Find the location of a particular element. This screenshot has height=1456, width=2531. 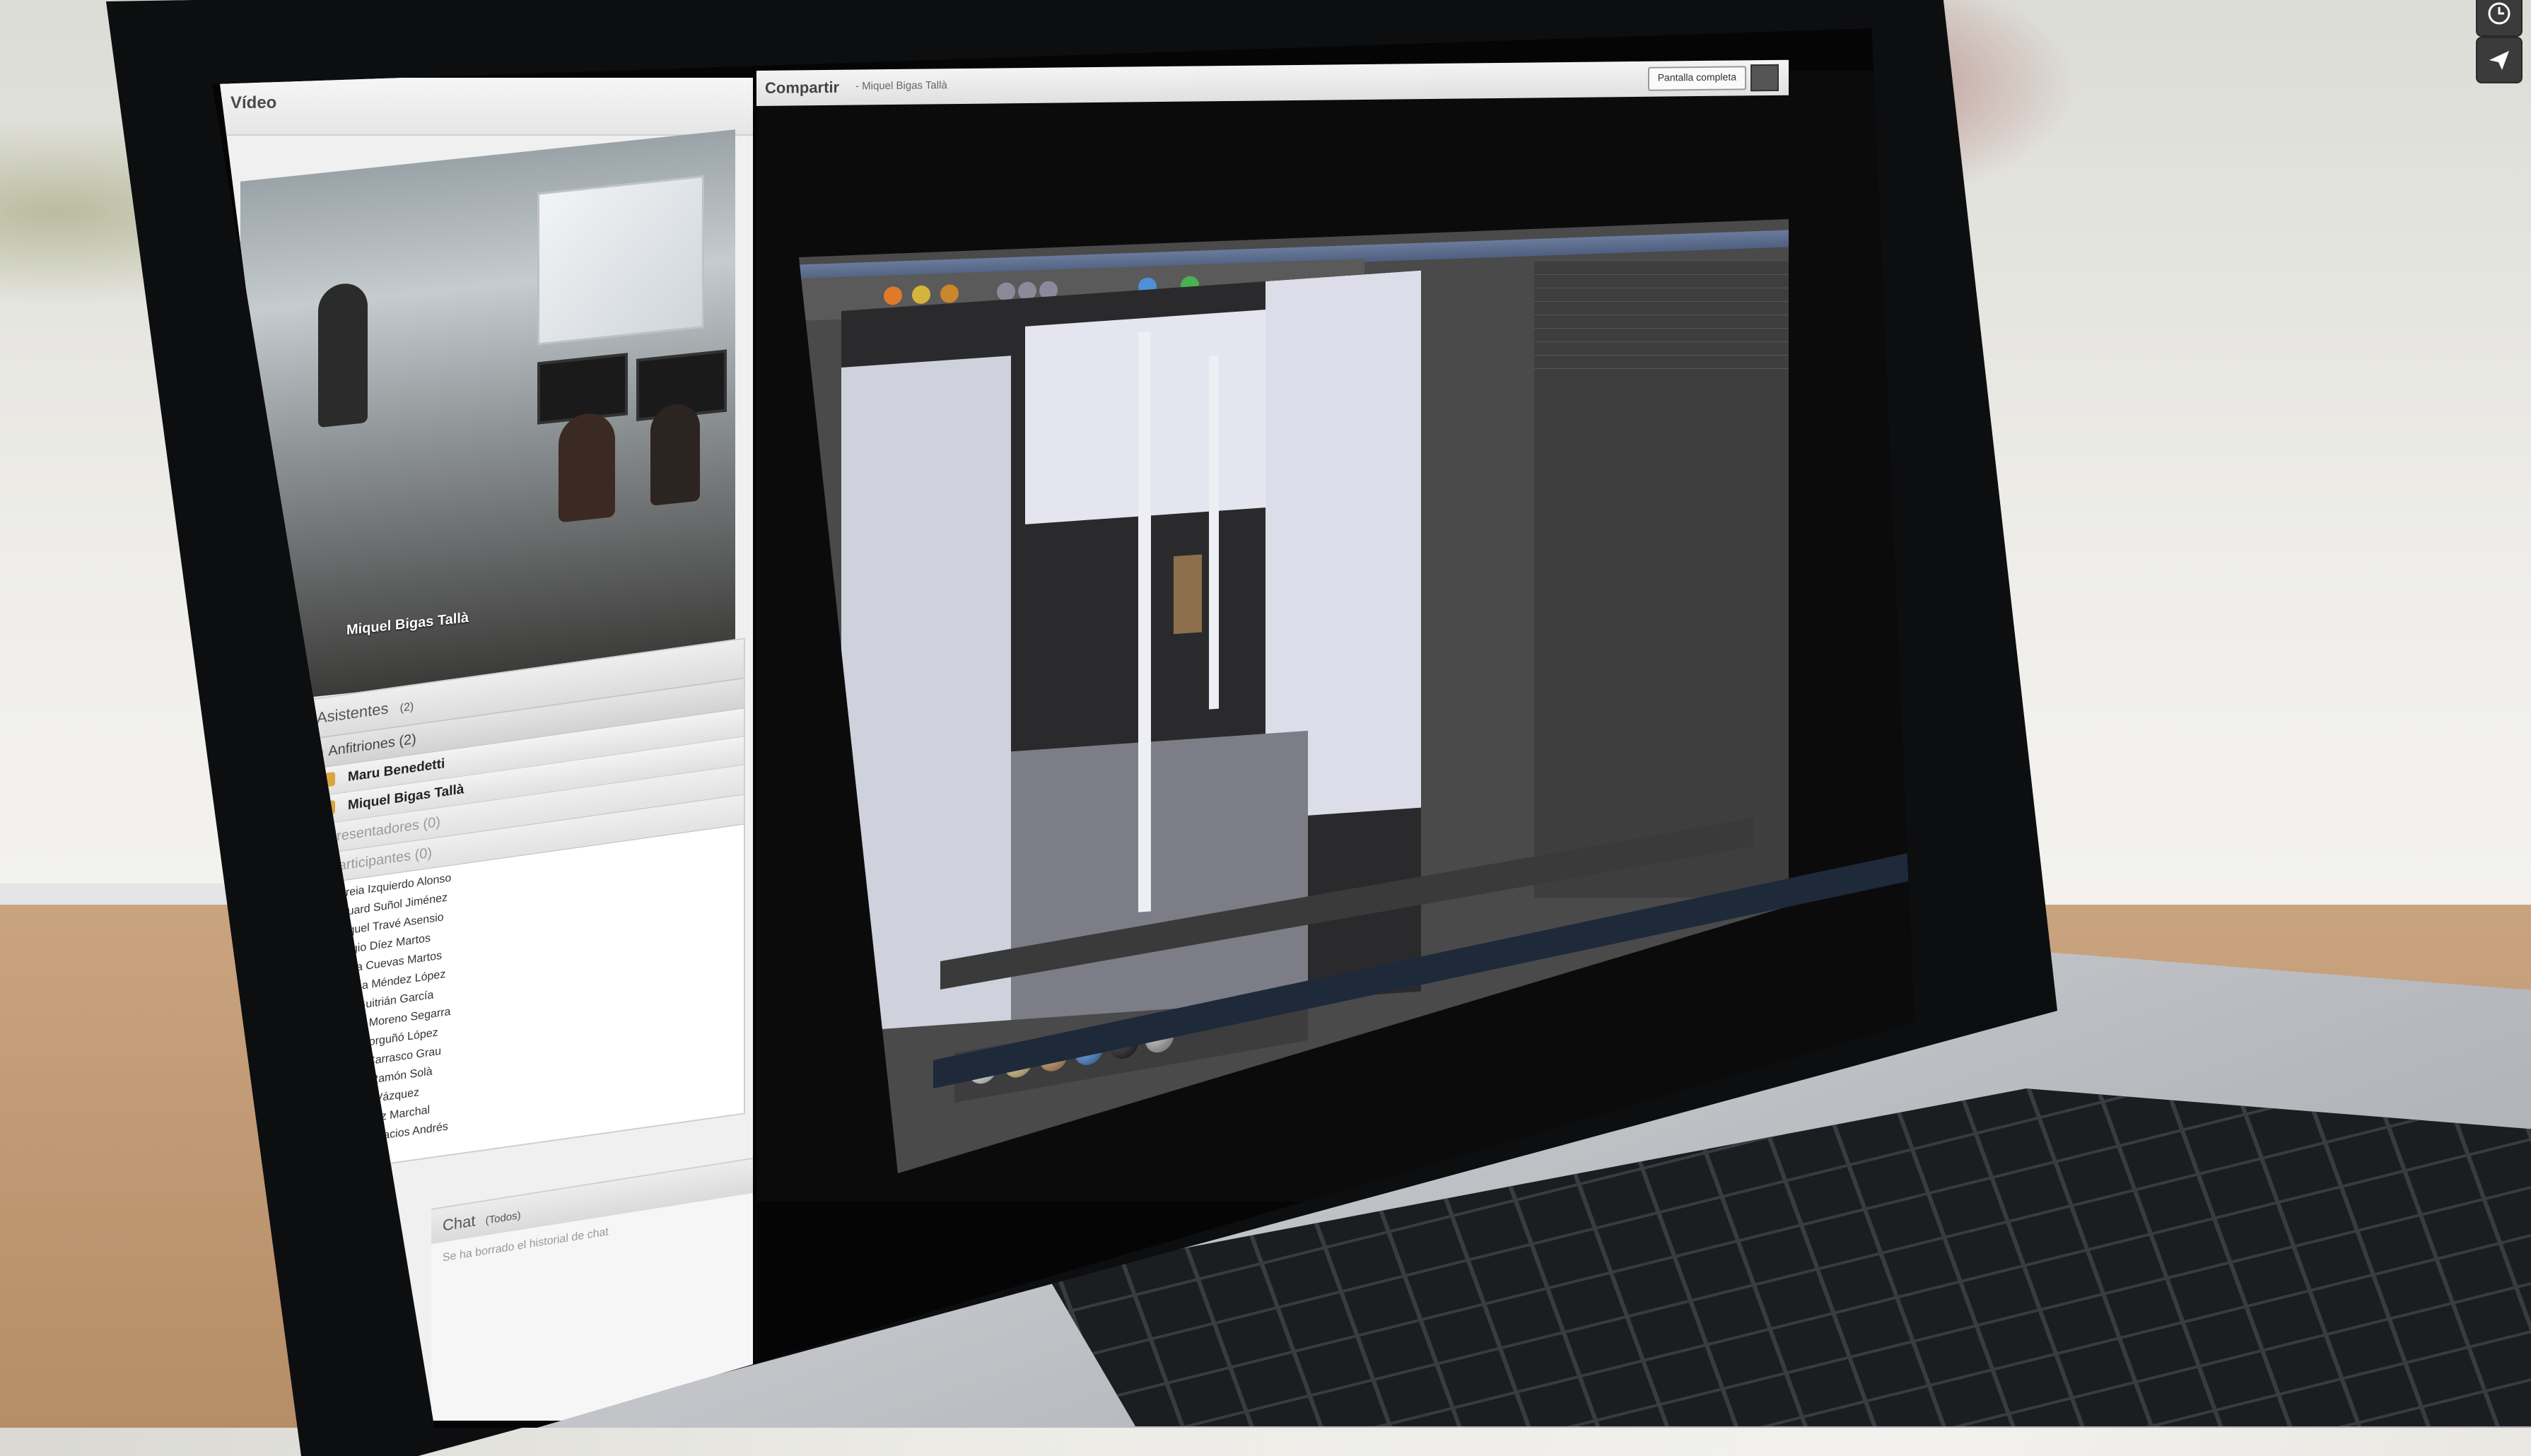

send-button is located at coordinates (2499, 60).